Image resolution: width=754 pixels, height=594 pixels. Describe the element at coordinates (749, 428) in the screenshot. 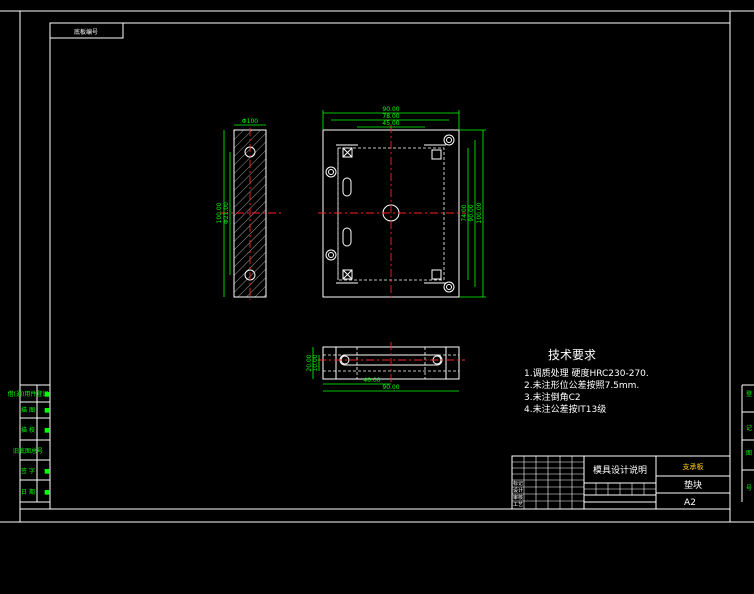

I see `right-margin-label: 记` at that location.